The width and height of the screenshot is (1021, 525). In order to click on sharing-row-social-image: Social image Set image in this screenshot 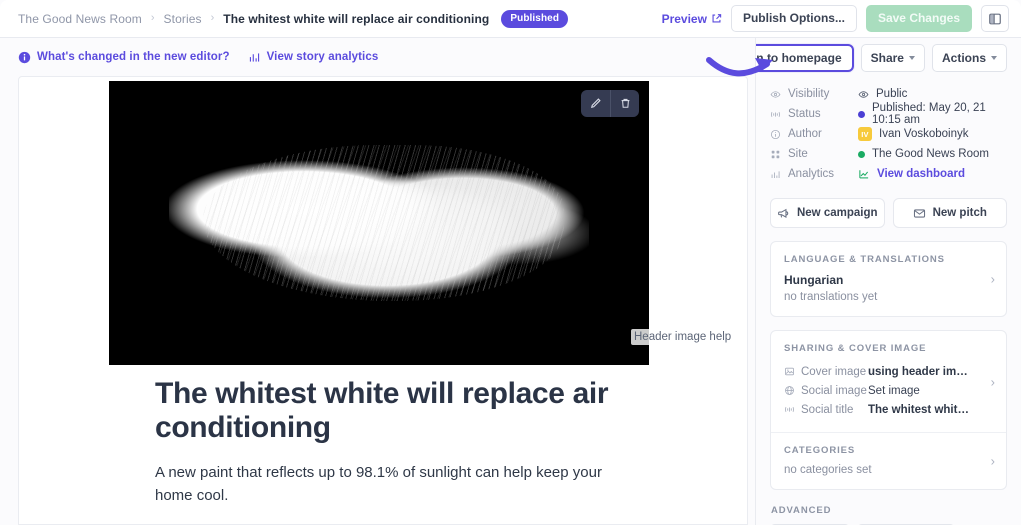, I will do `click(888, 390)`.